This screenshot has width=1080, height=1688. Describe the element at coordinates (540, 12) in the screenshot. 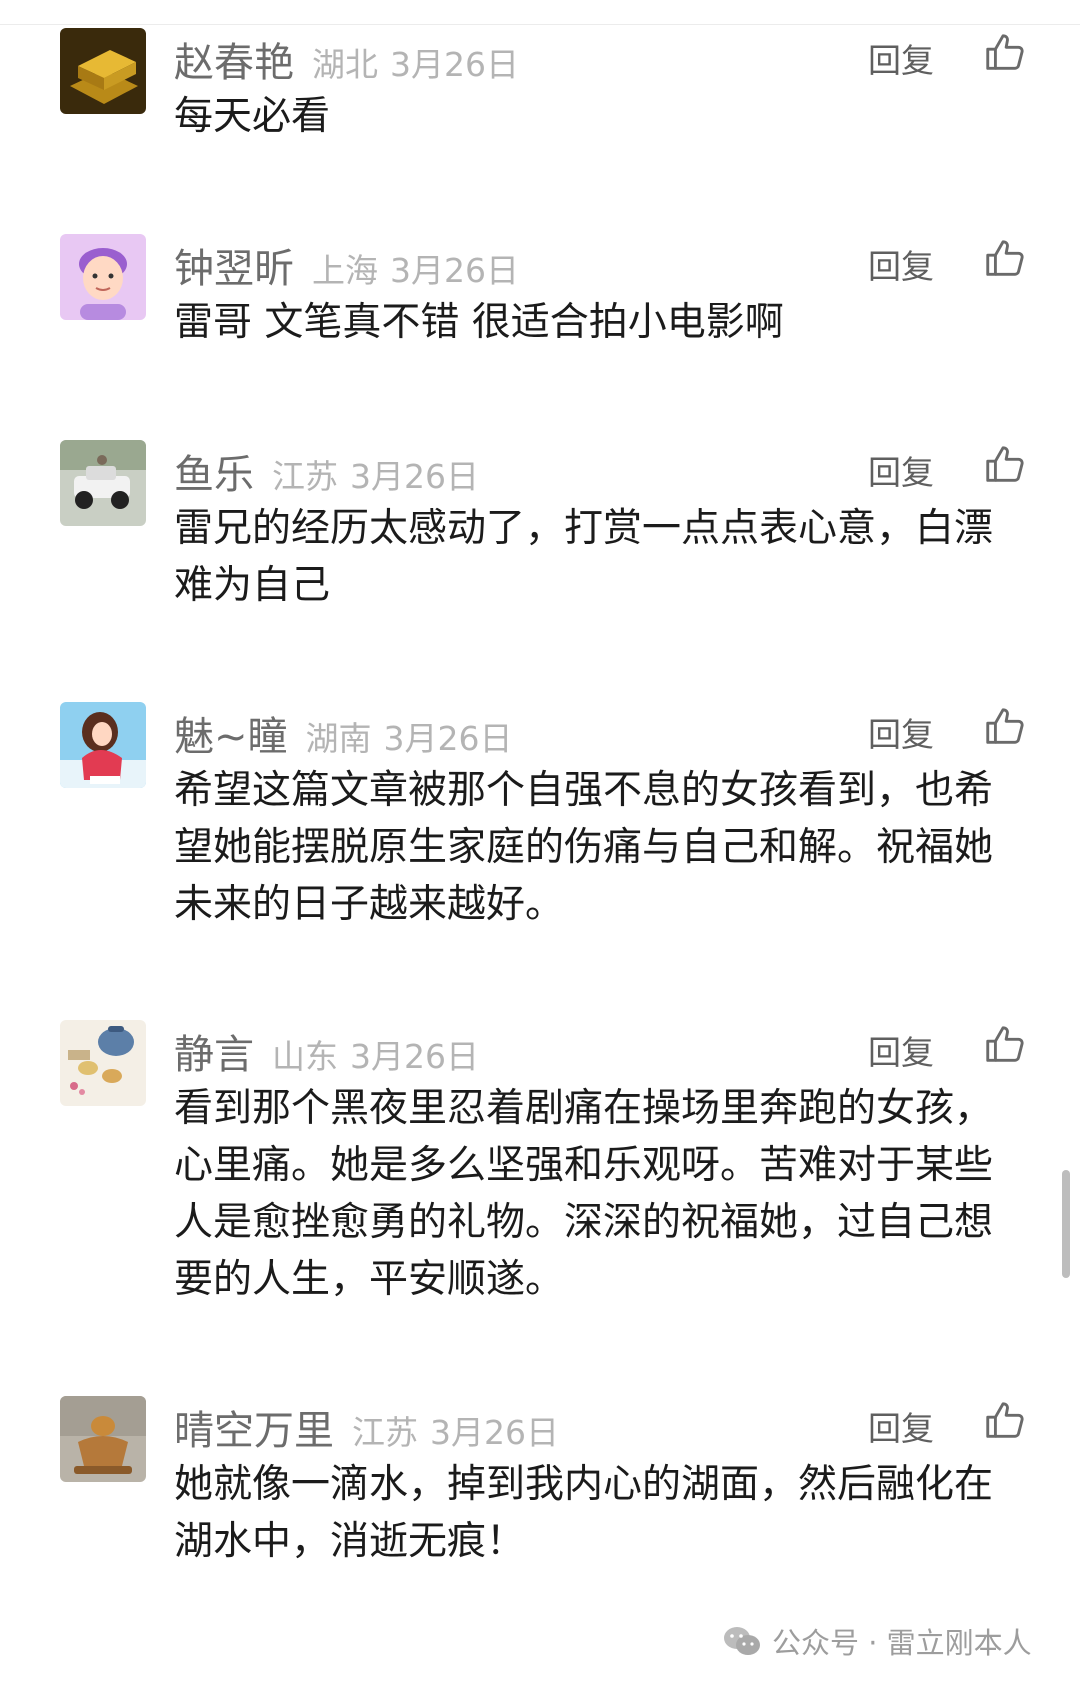

I see `top-divider` at that location.